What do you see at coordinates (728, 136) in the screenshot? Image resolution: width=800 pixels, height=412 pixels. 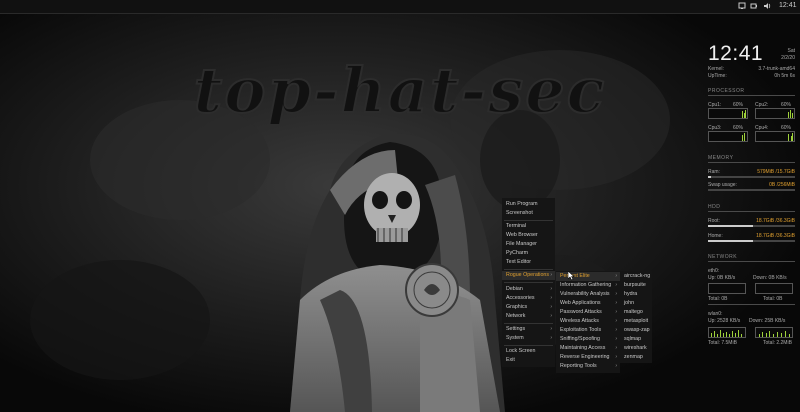 I see `cpu3-graph` at bounding box center [728, 136].